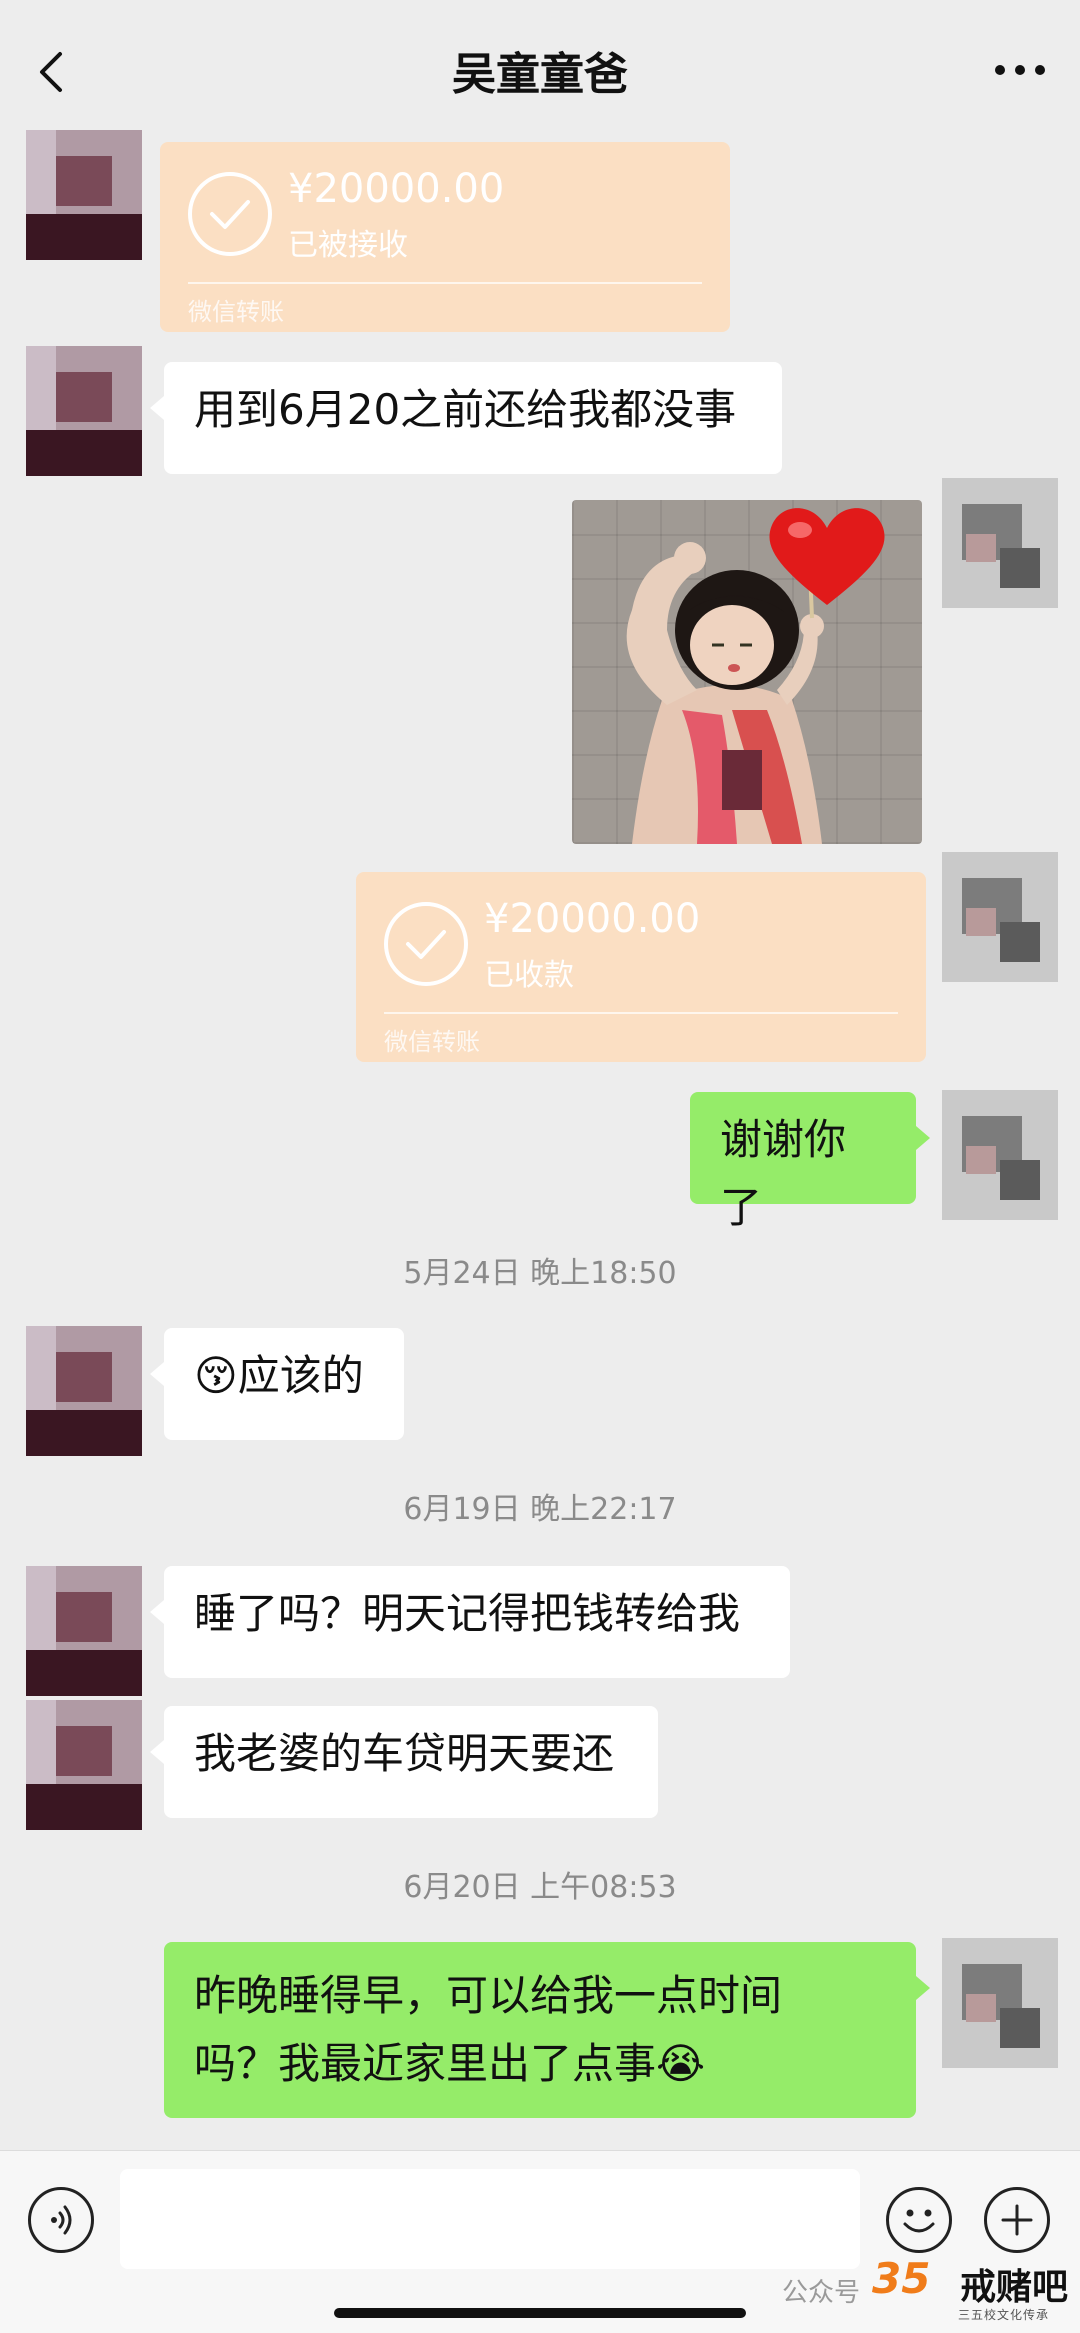 This screenshot has width=1080, height=2333. Describe the element at coordinates (467, 1613) in the screenshot. I see `message-text: 睡了吗？明天记得把钱转给我` at that location.